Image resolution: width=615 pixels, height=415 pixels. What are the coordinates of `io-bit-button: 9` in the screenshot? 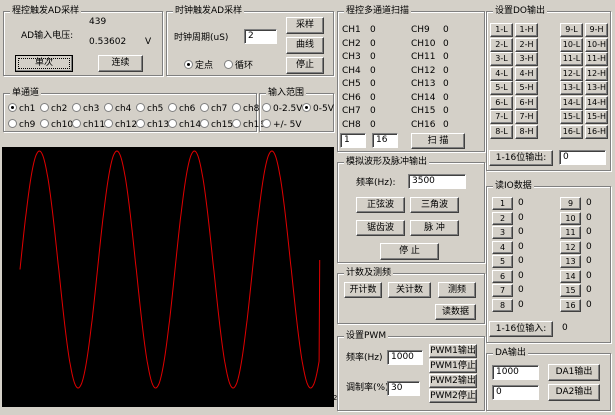 It's located at (570, 203).